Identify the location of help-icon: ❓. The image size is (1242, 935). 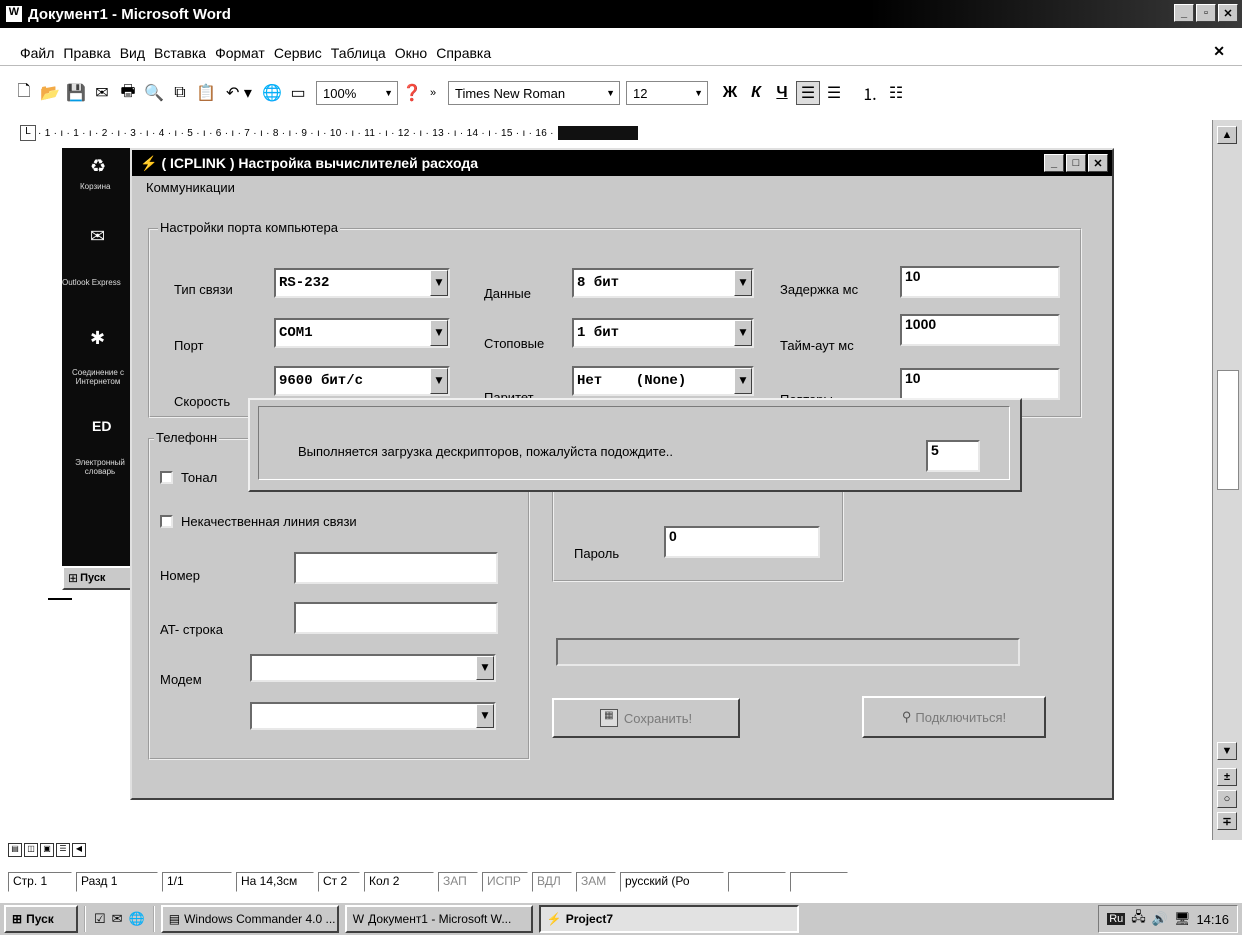
(412, 93).